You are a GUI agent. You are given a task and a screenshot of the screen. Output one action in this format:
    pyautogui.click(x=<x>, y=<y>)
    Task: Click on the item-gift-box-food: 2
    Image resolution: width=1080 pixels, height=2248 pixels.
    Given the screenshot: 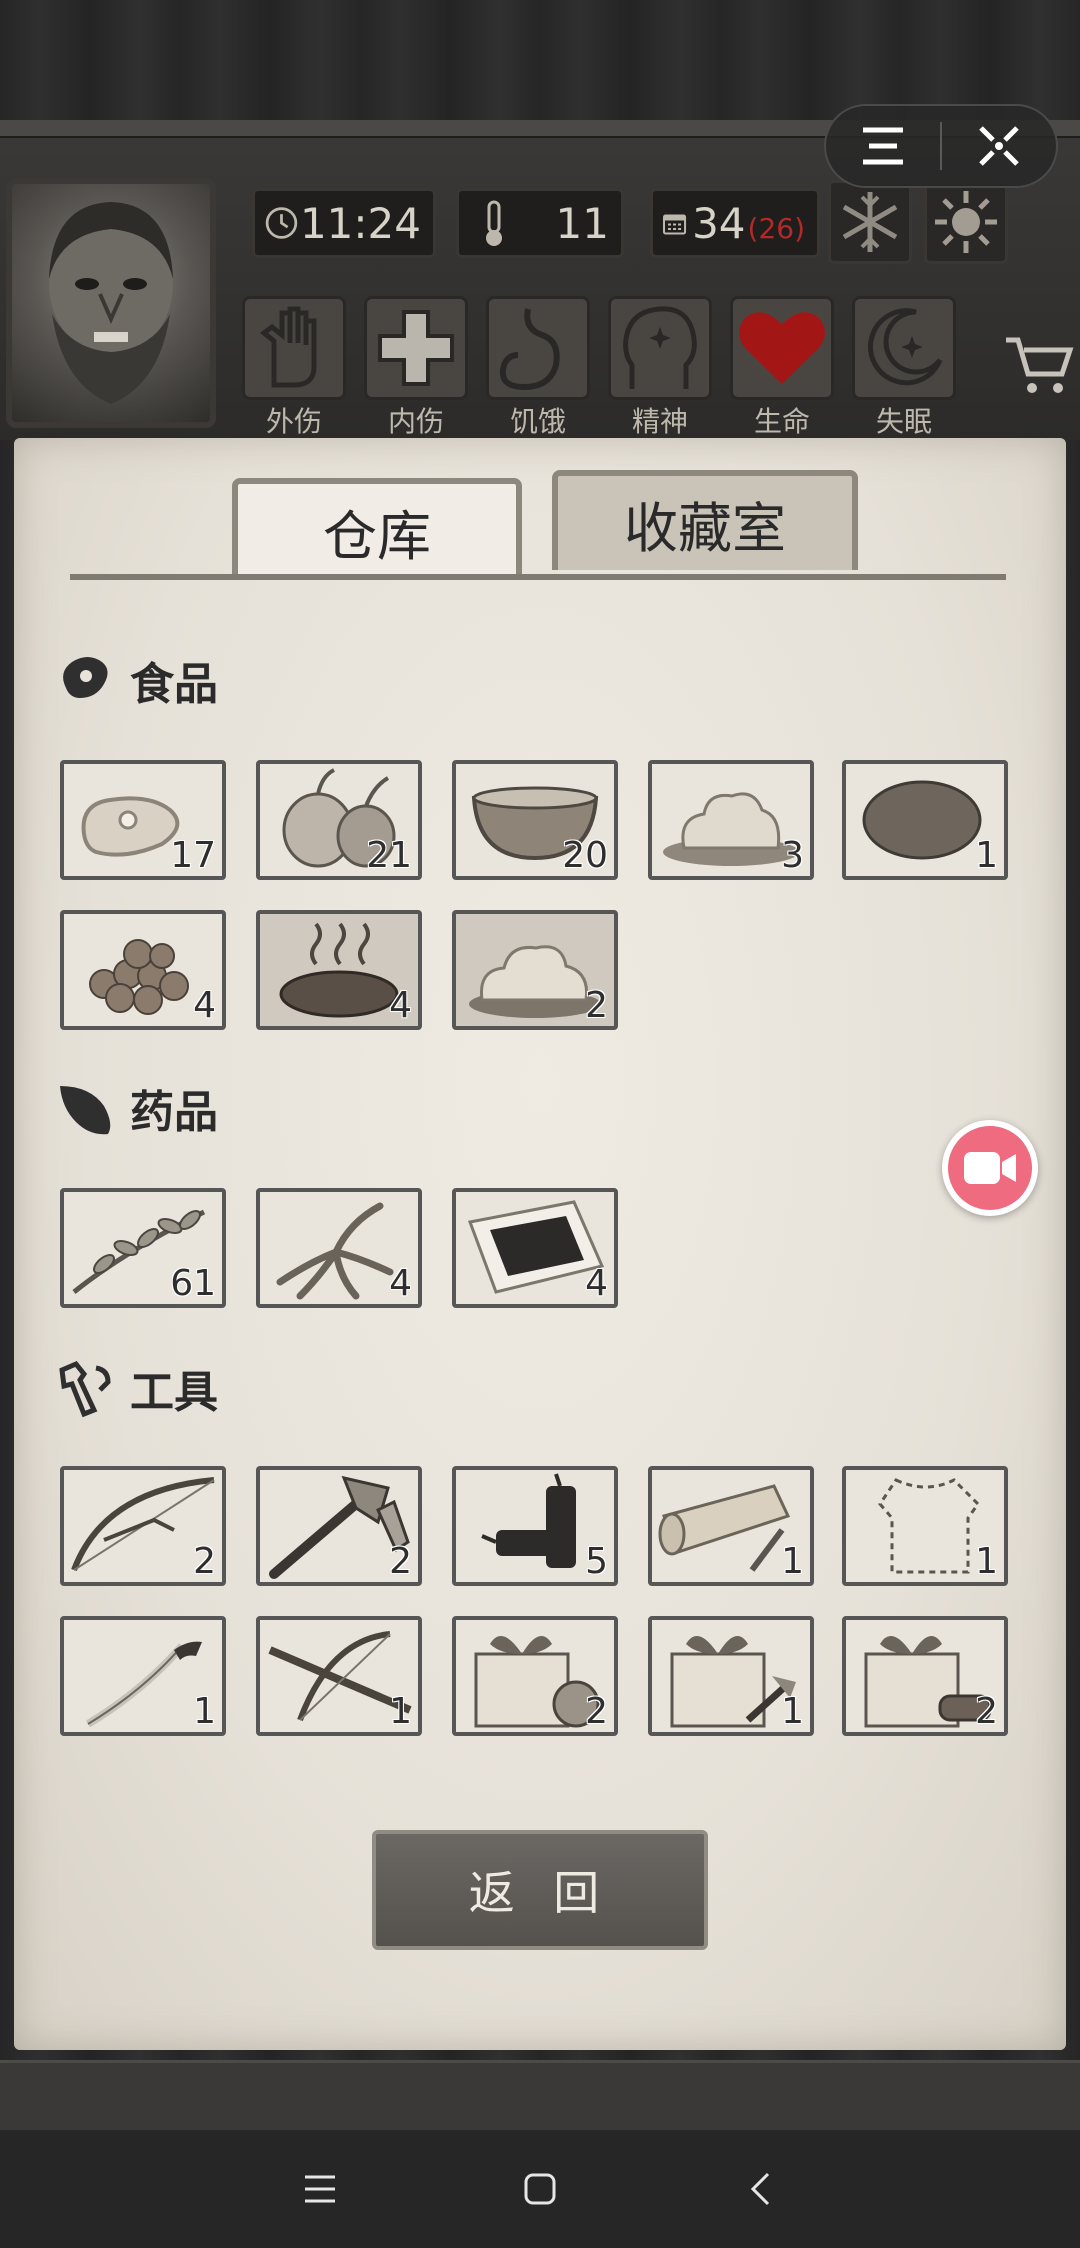 What is the action you would take?
    pyautogui.click(x=535, y=1676)
    